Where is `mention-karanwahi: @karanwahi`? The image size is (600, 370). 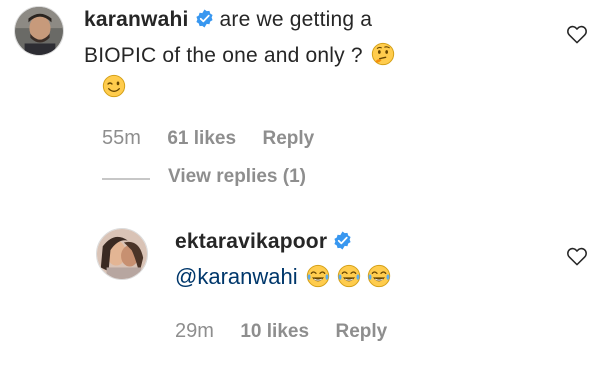 mention-karanwahi: @karanwahi is located at coordinates (236, 276).